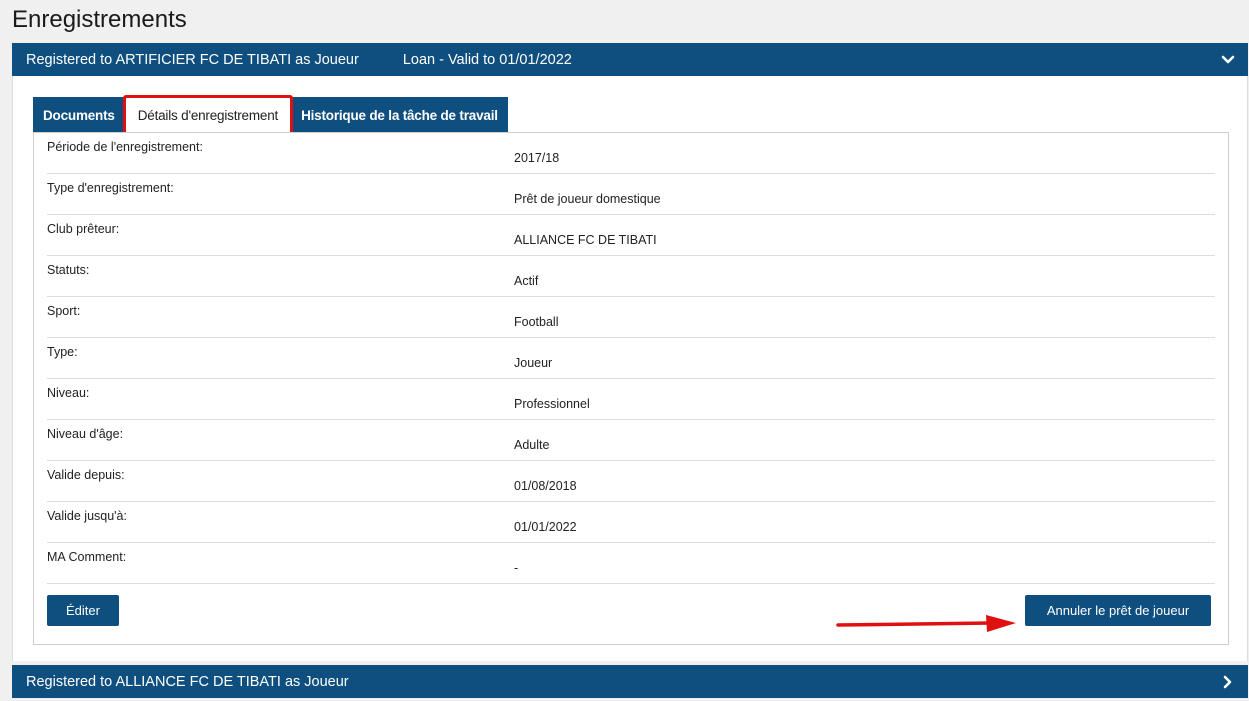 This screenshot has width=1249, height=701. What do you see at coordinates (99, 19) in the screenshot?
I see `page-title: Enregistrements` at bounding box center [99, 19].